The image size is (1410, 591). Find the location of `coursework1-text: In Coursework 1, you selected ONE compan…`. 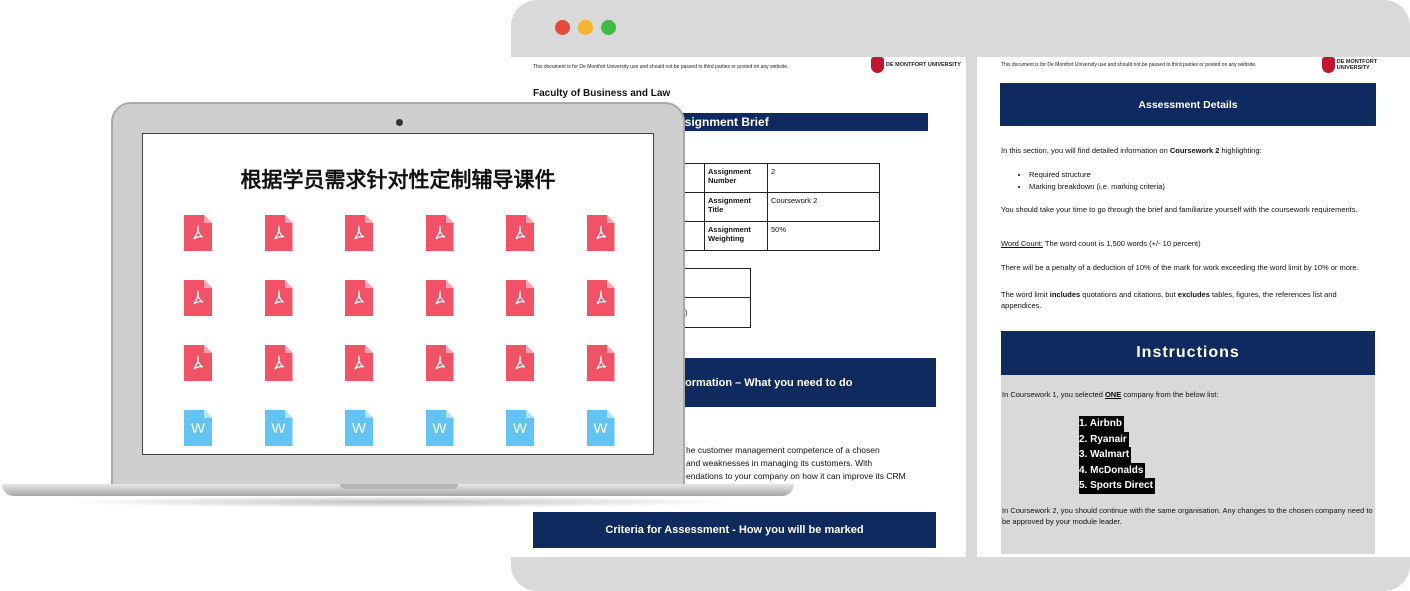

coursework1-text: In Coursework 1, you selected ONE compan… is located at coordinates (1110, 394).